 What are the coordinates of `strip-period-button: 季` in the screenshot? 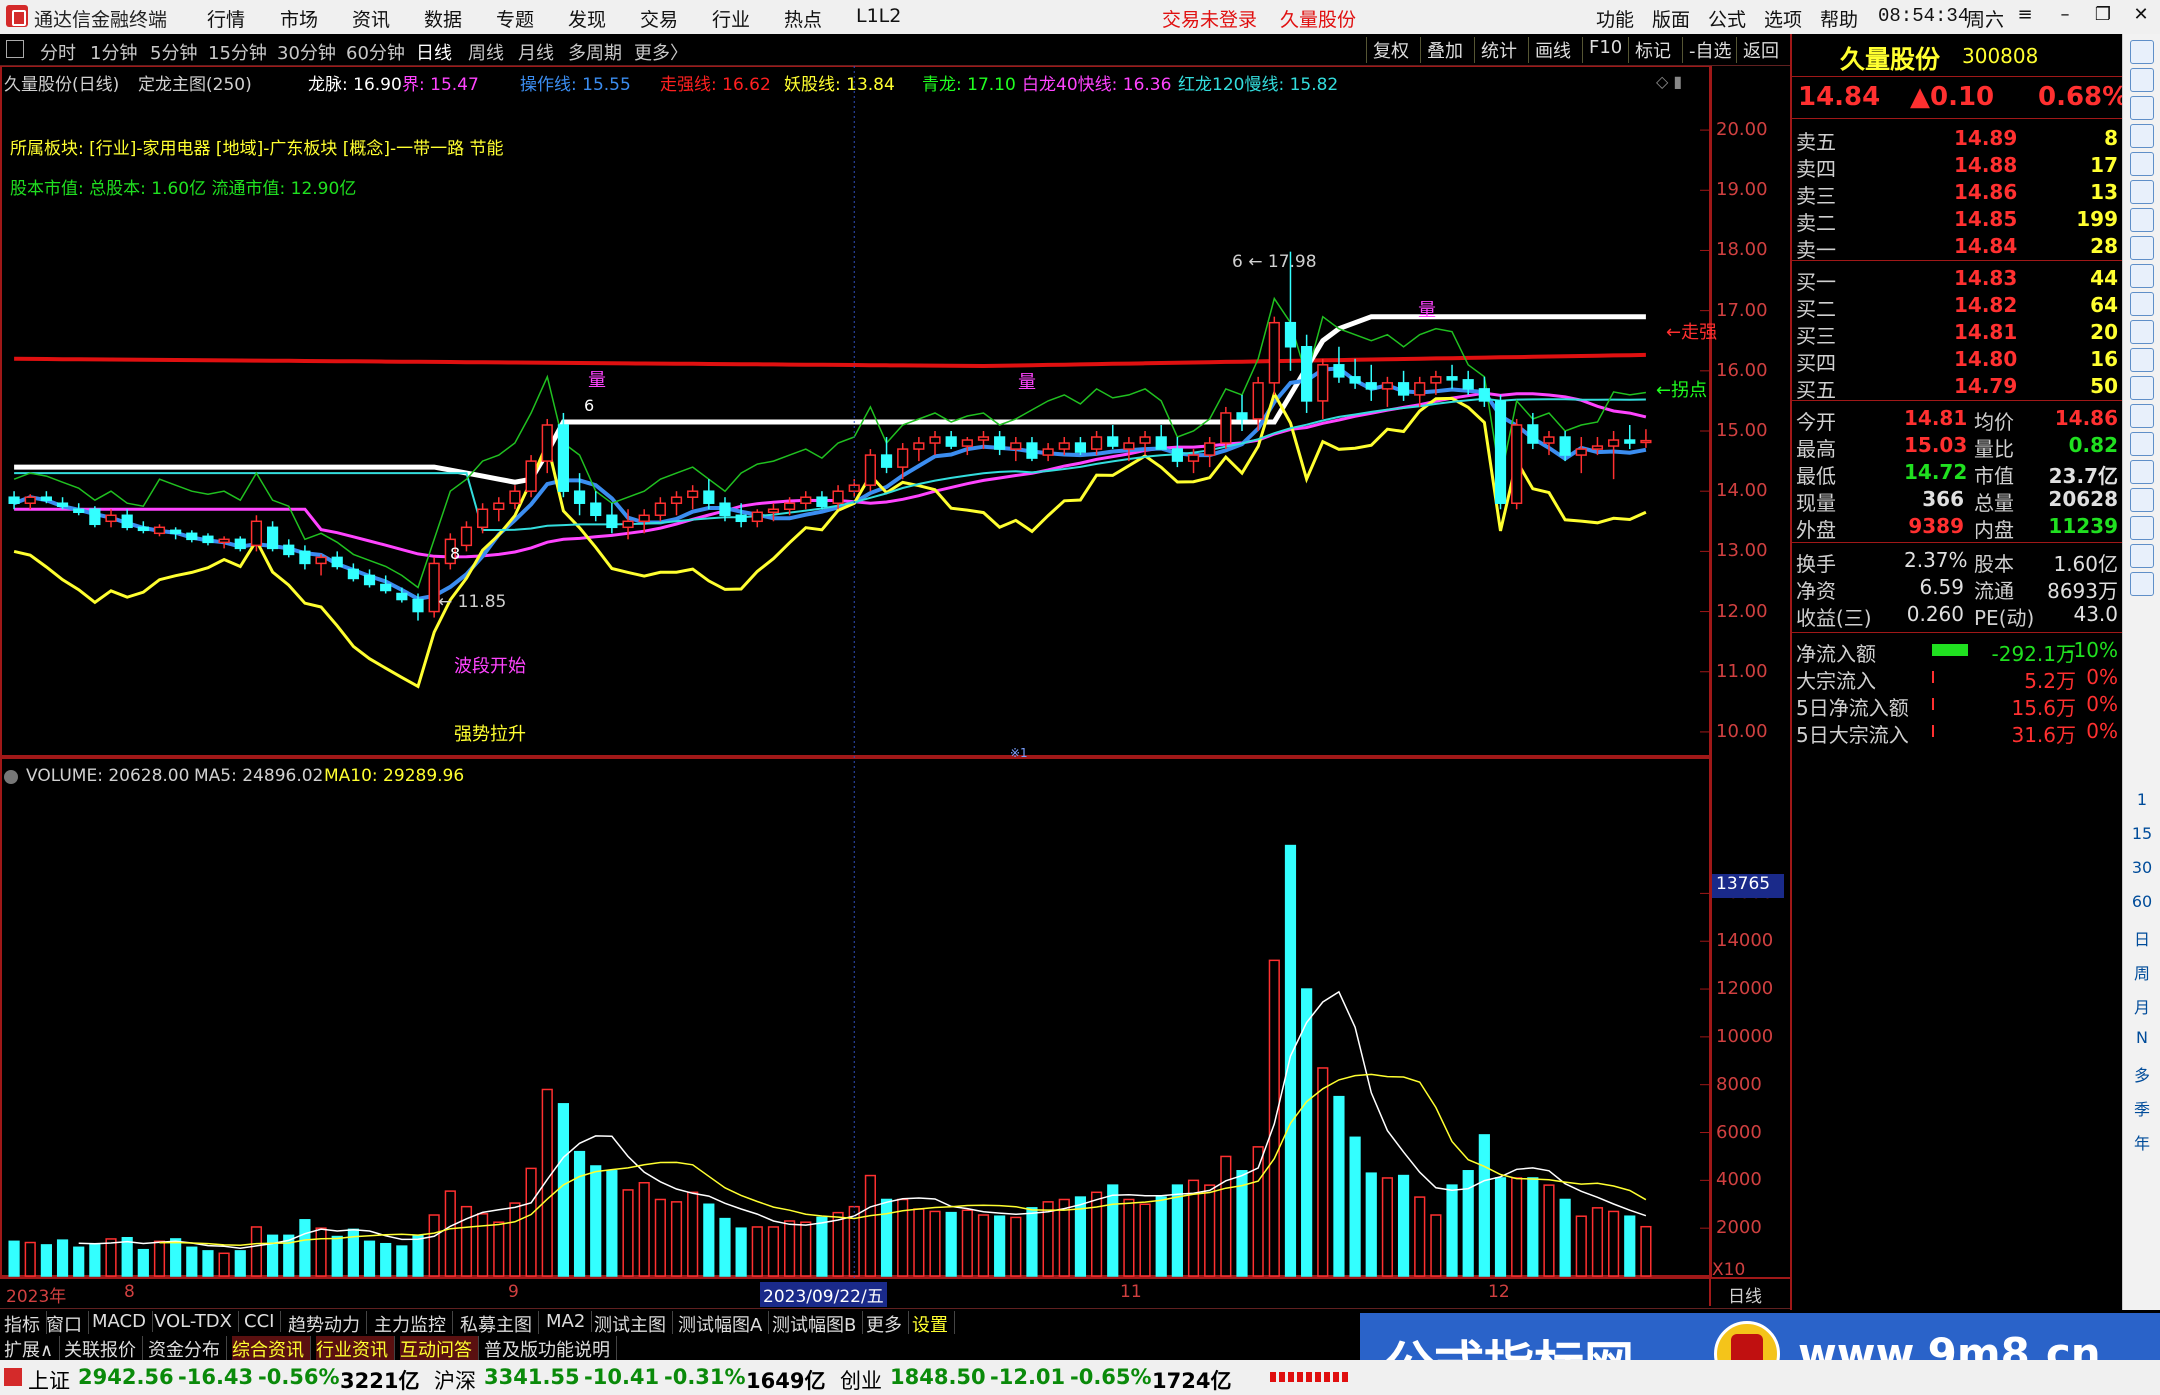 It's located at (2141, 1108).